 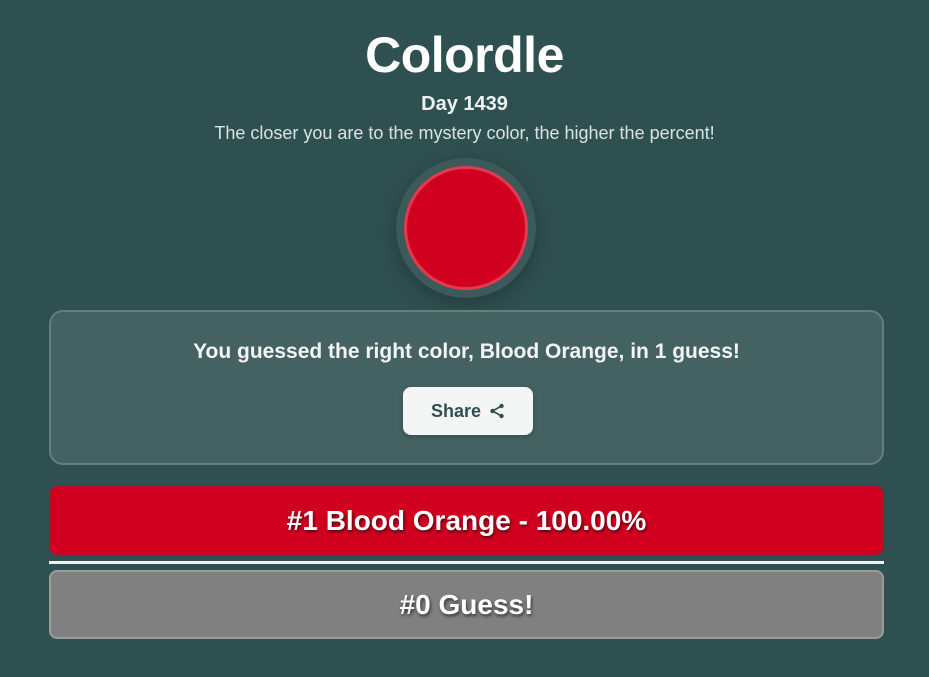 I want to click on guess-input-label: #0 Guess!, so click(x=466, y=604).